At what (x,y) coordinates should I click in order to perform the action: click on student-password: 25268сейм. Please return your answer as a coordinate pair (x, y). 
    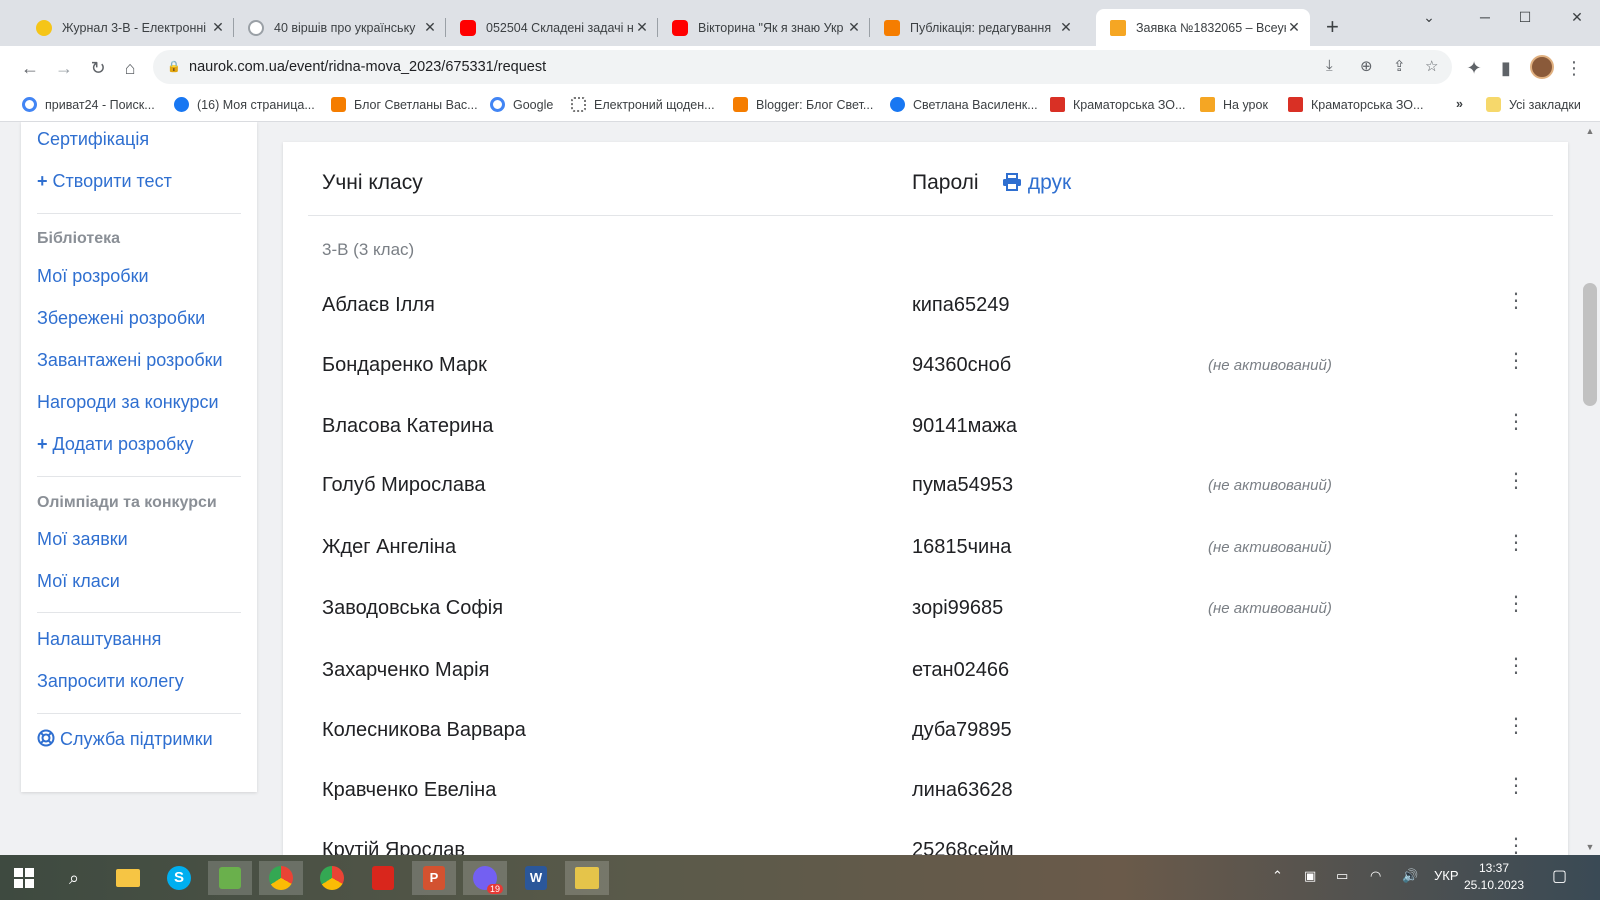
    Looking at the image, I should click on (963, 847).